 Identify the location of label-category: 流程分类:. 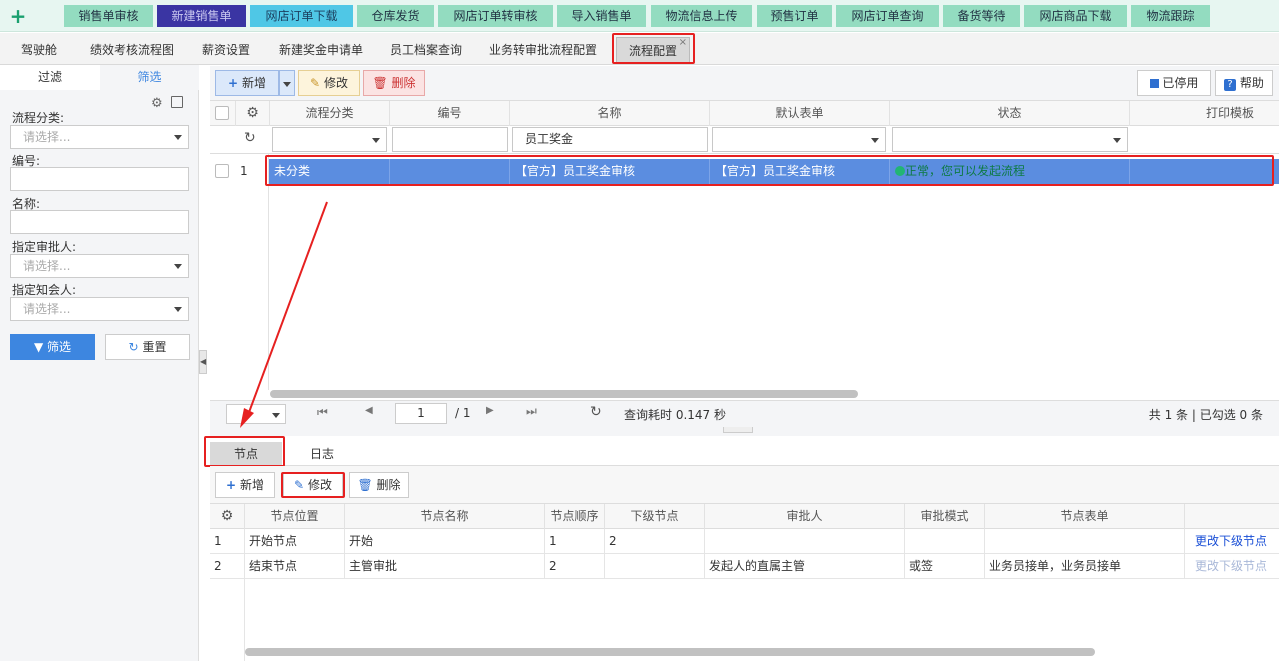
(38, 118).